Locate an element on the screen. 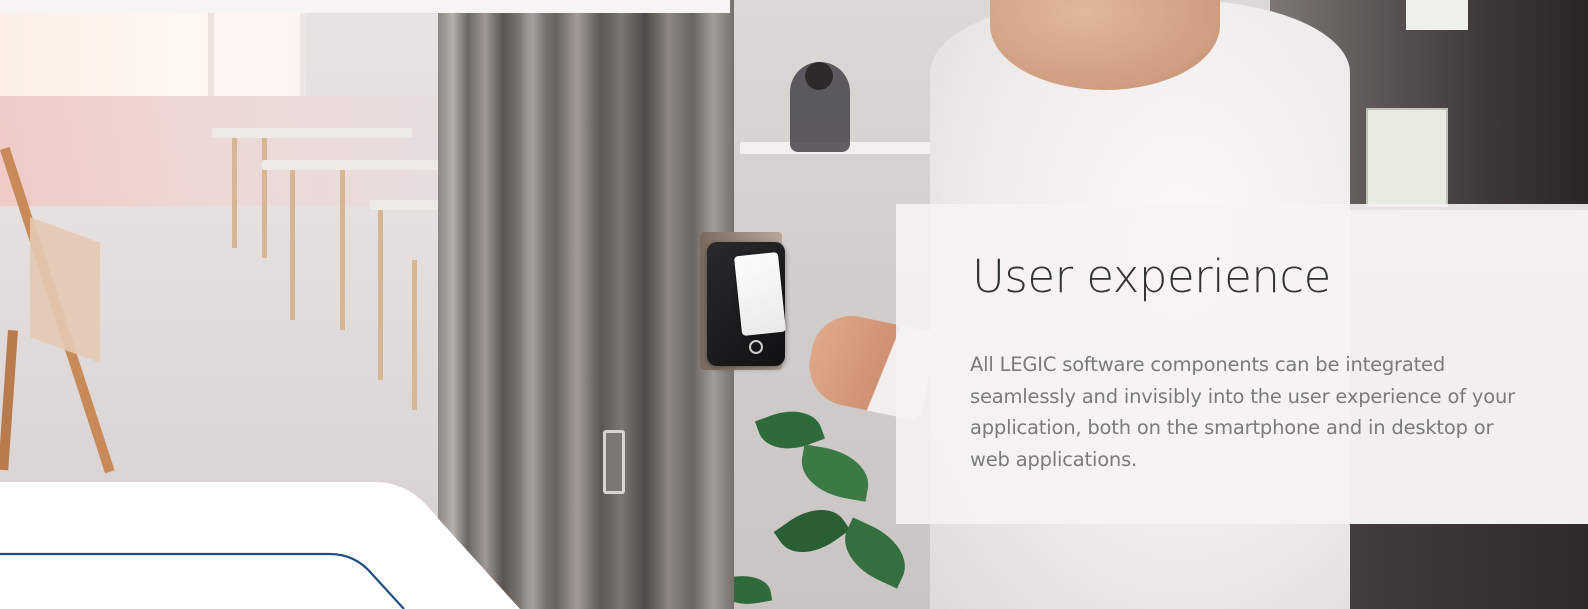  photo-background-person-head is located at coordinates (819, 76).